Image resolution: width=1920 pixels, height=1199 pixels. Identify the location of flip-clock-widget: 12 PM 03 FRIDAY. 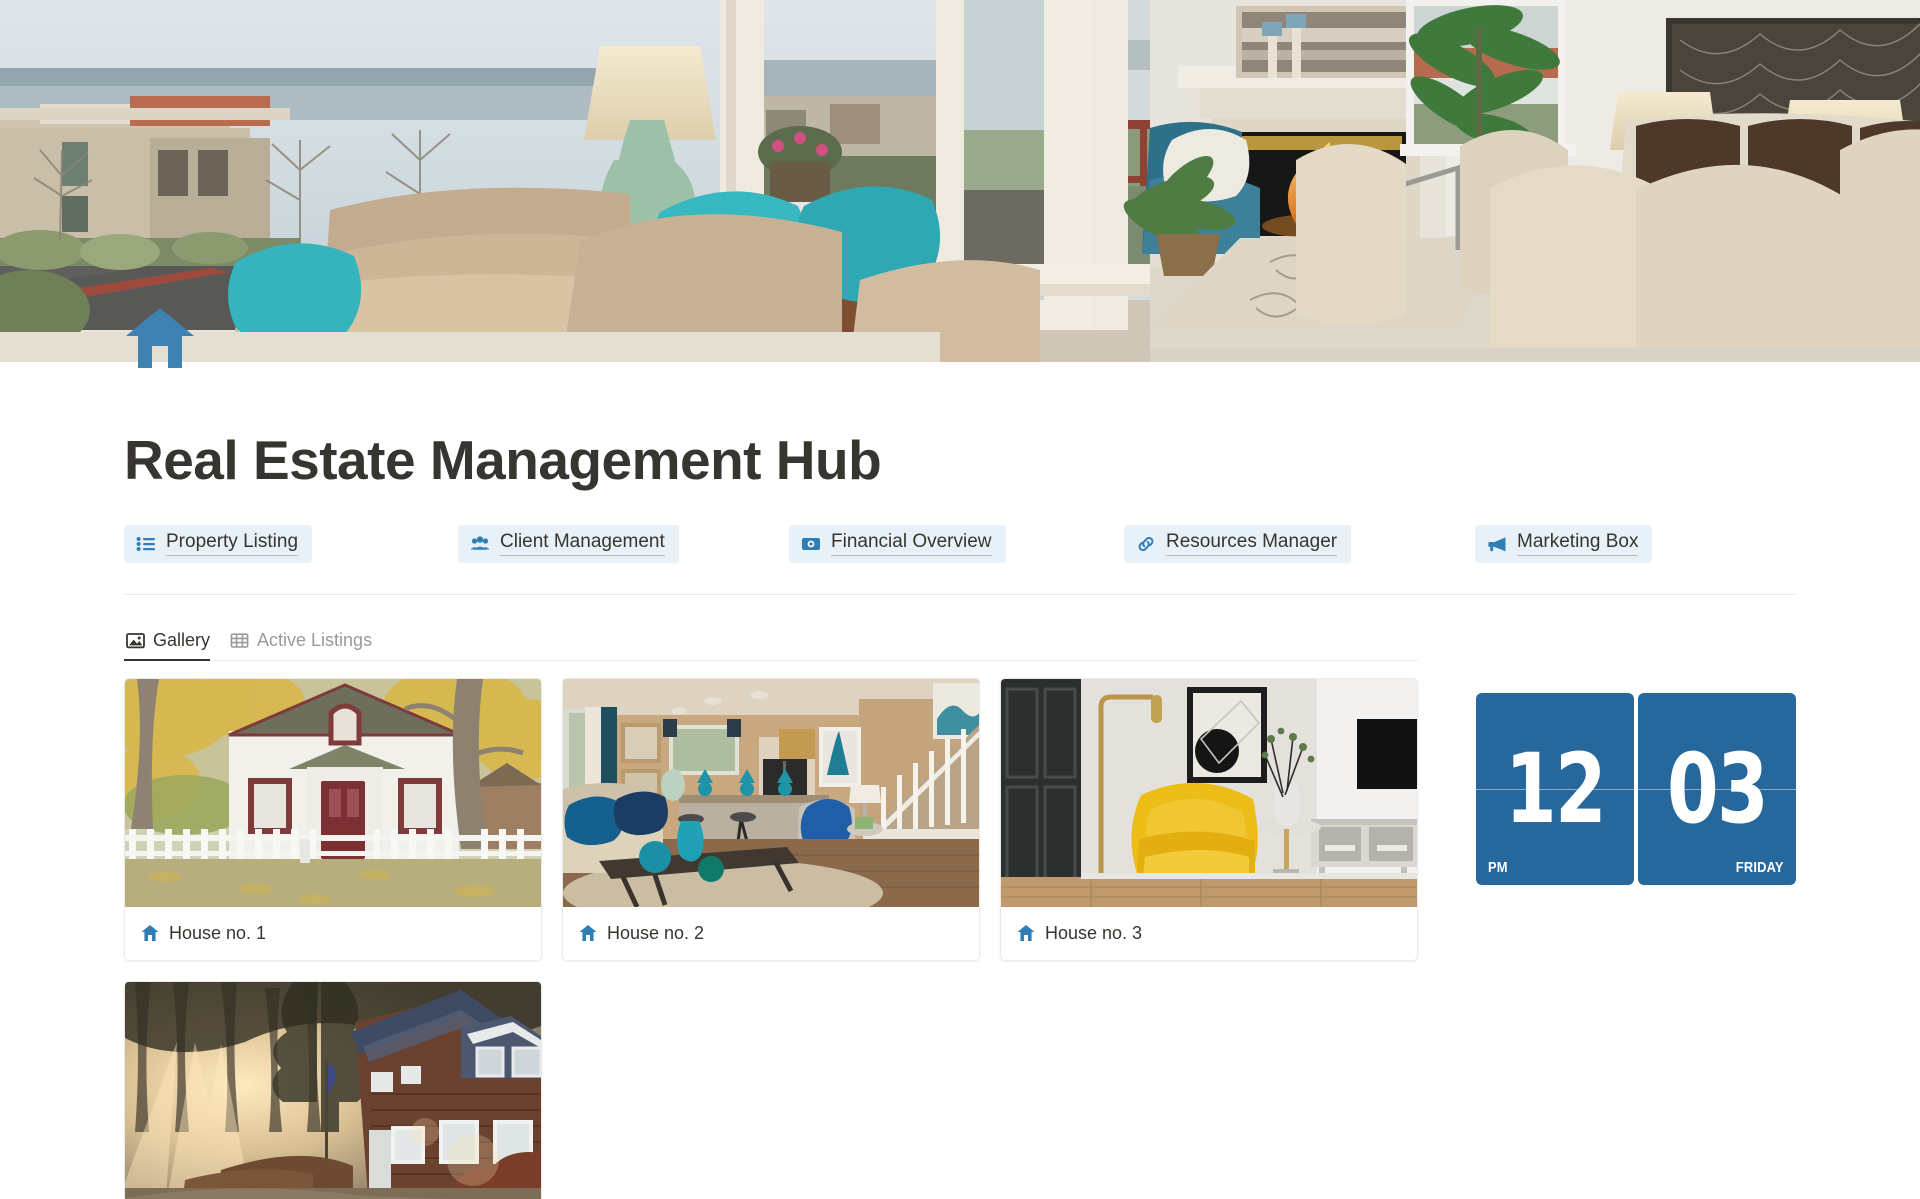
(1636, 788).